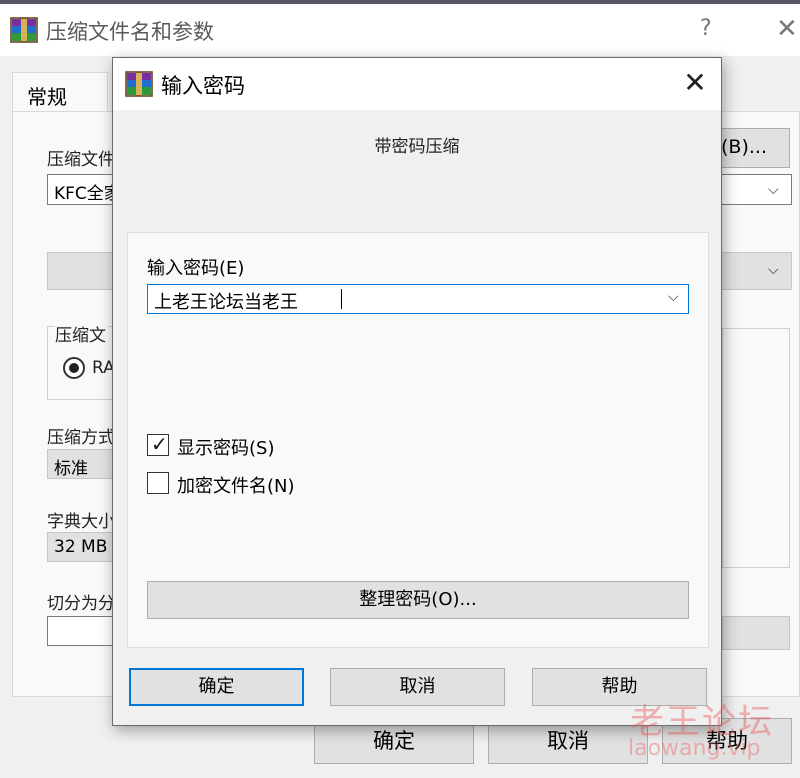 The height and width of the screenshot is (778, 800). What do you see at coordinates (81, 604) in the screenshot?
I see `split-volumes-label: 切分为分` at bounding box center [81, 604].